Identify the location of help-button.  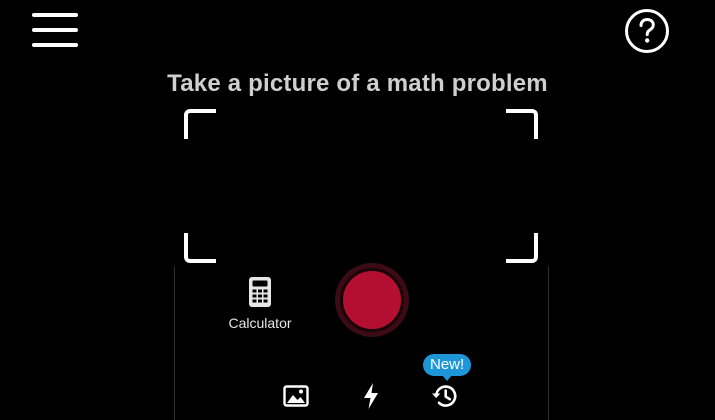
(647, 31).